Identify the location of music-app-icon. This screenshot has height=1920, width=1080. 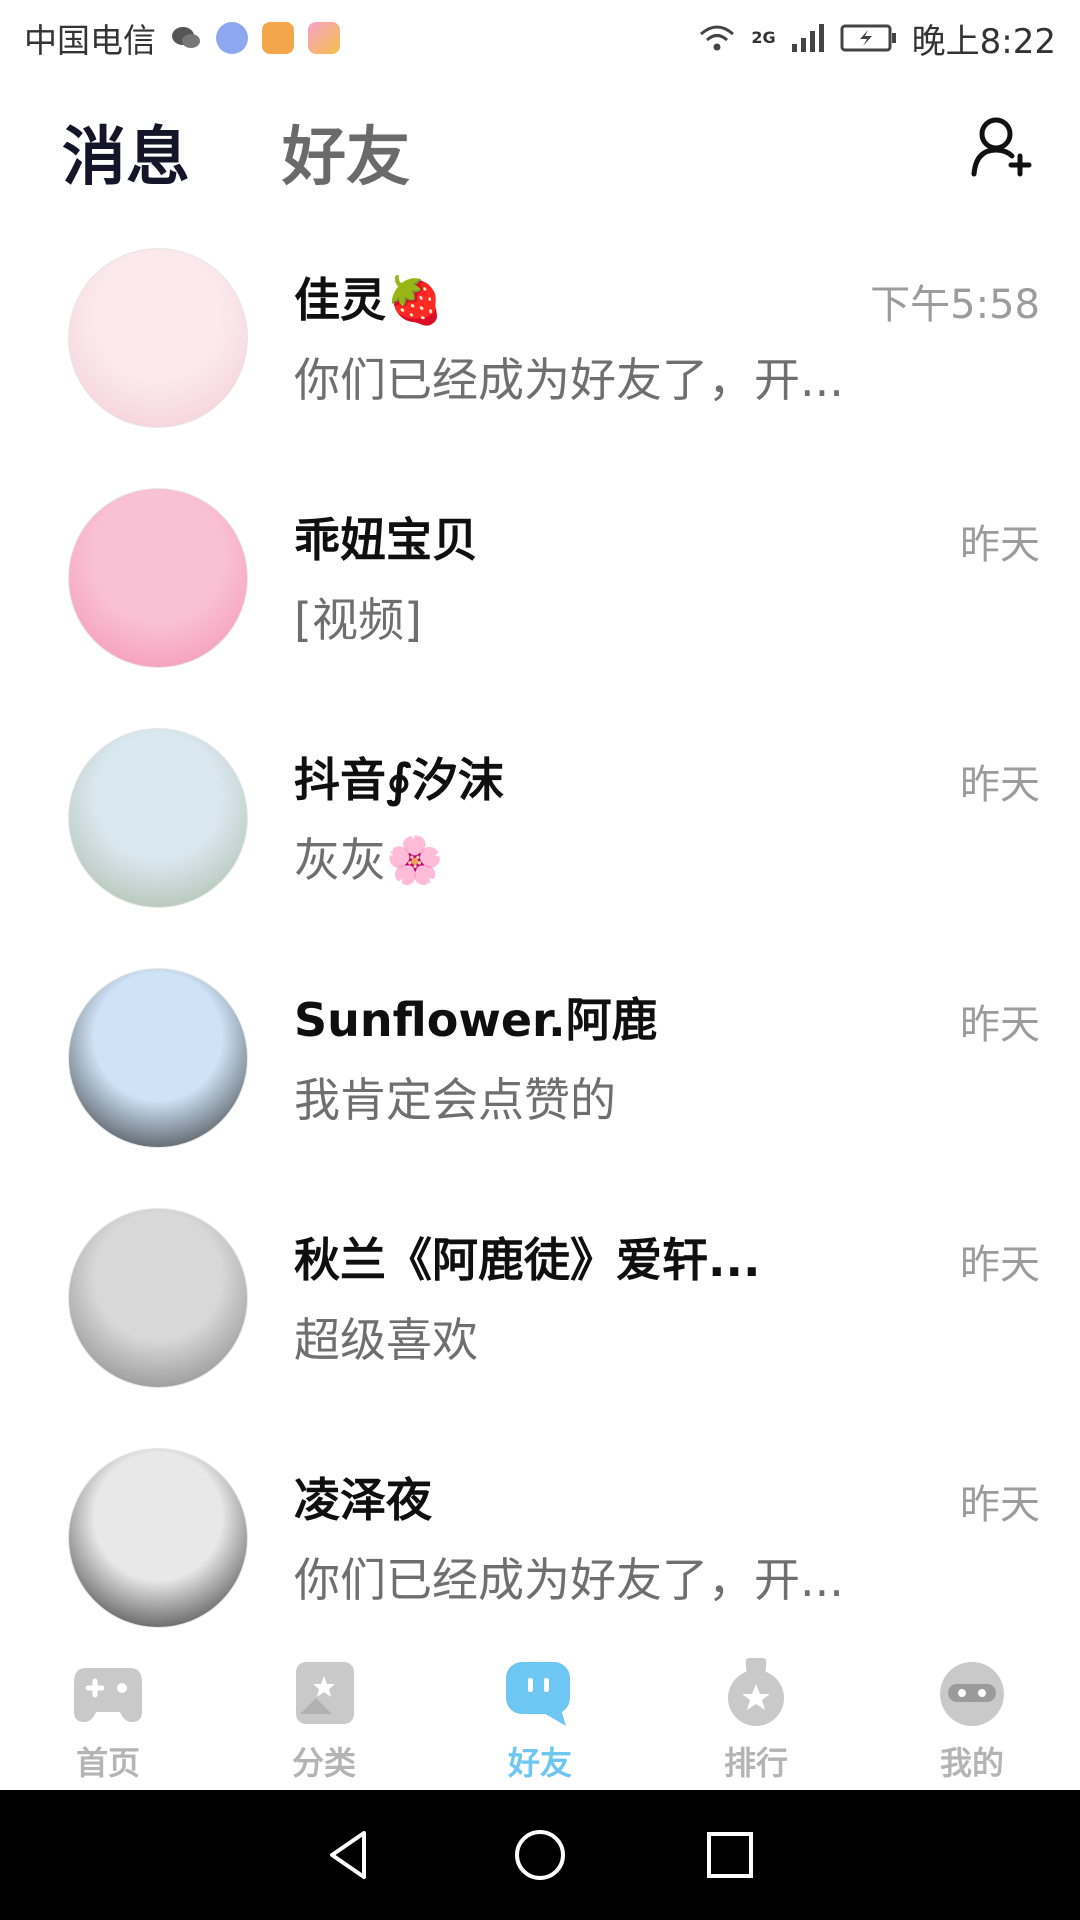
(232, 38).